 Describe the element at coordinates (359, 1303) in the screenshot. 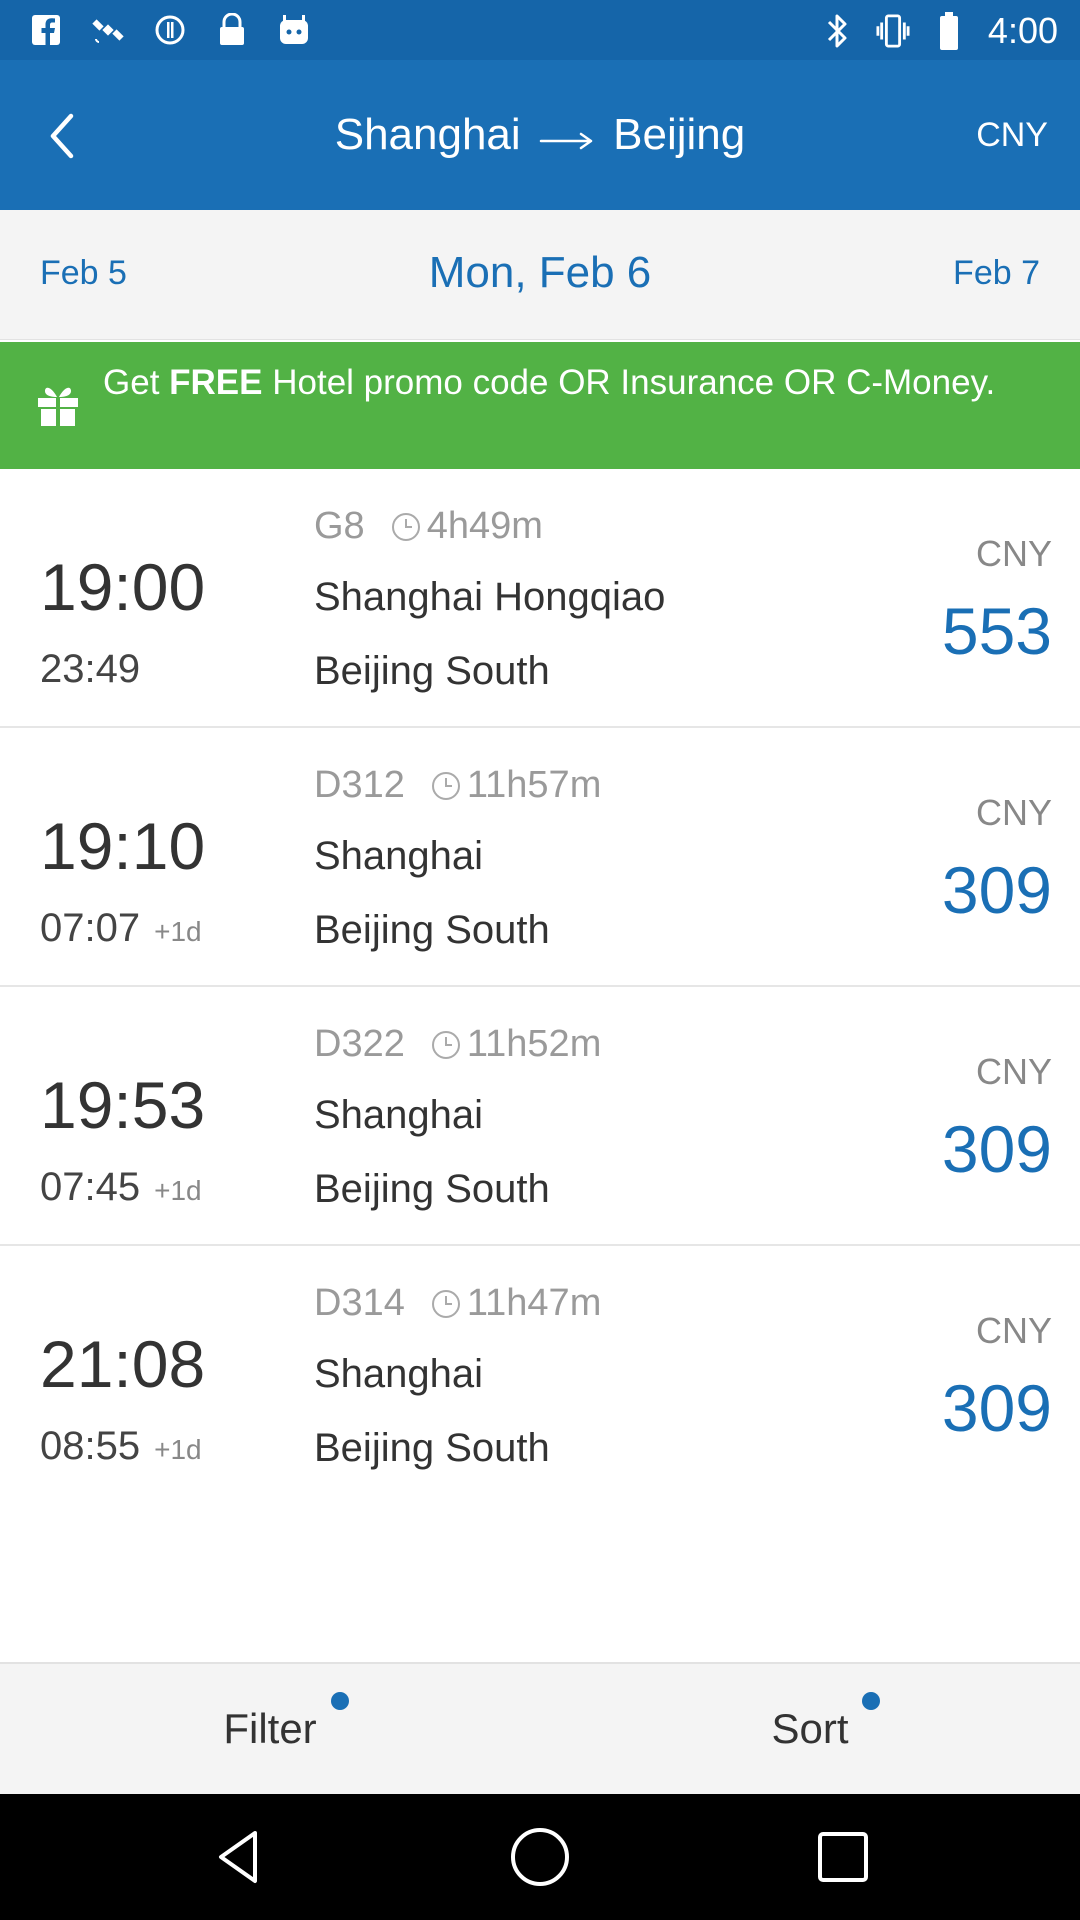

I see `train-number: D314` at that location.